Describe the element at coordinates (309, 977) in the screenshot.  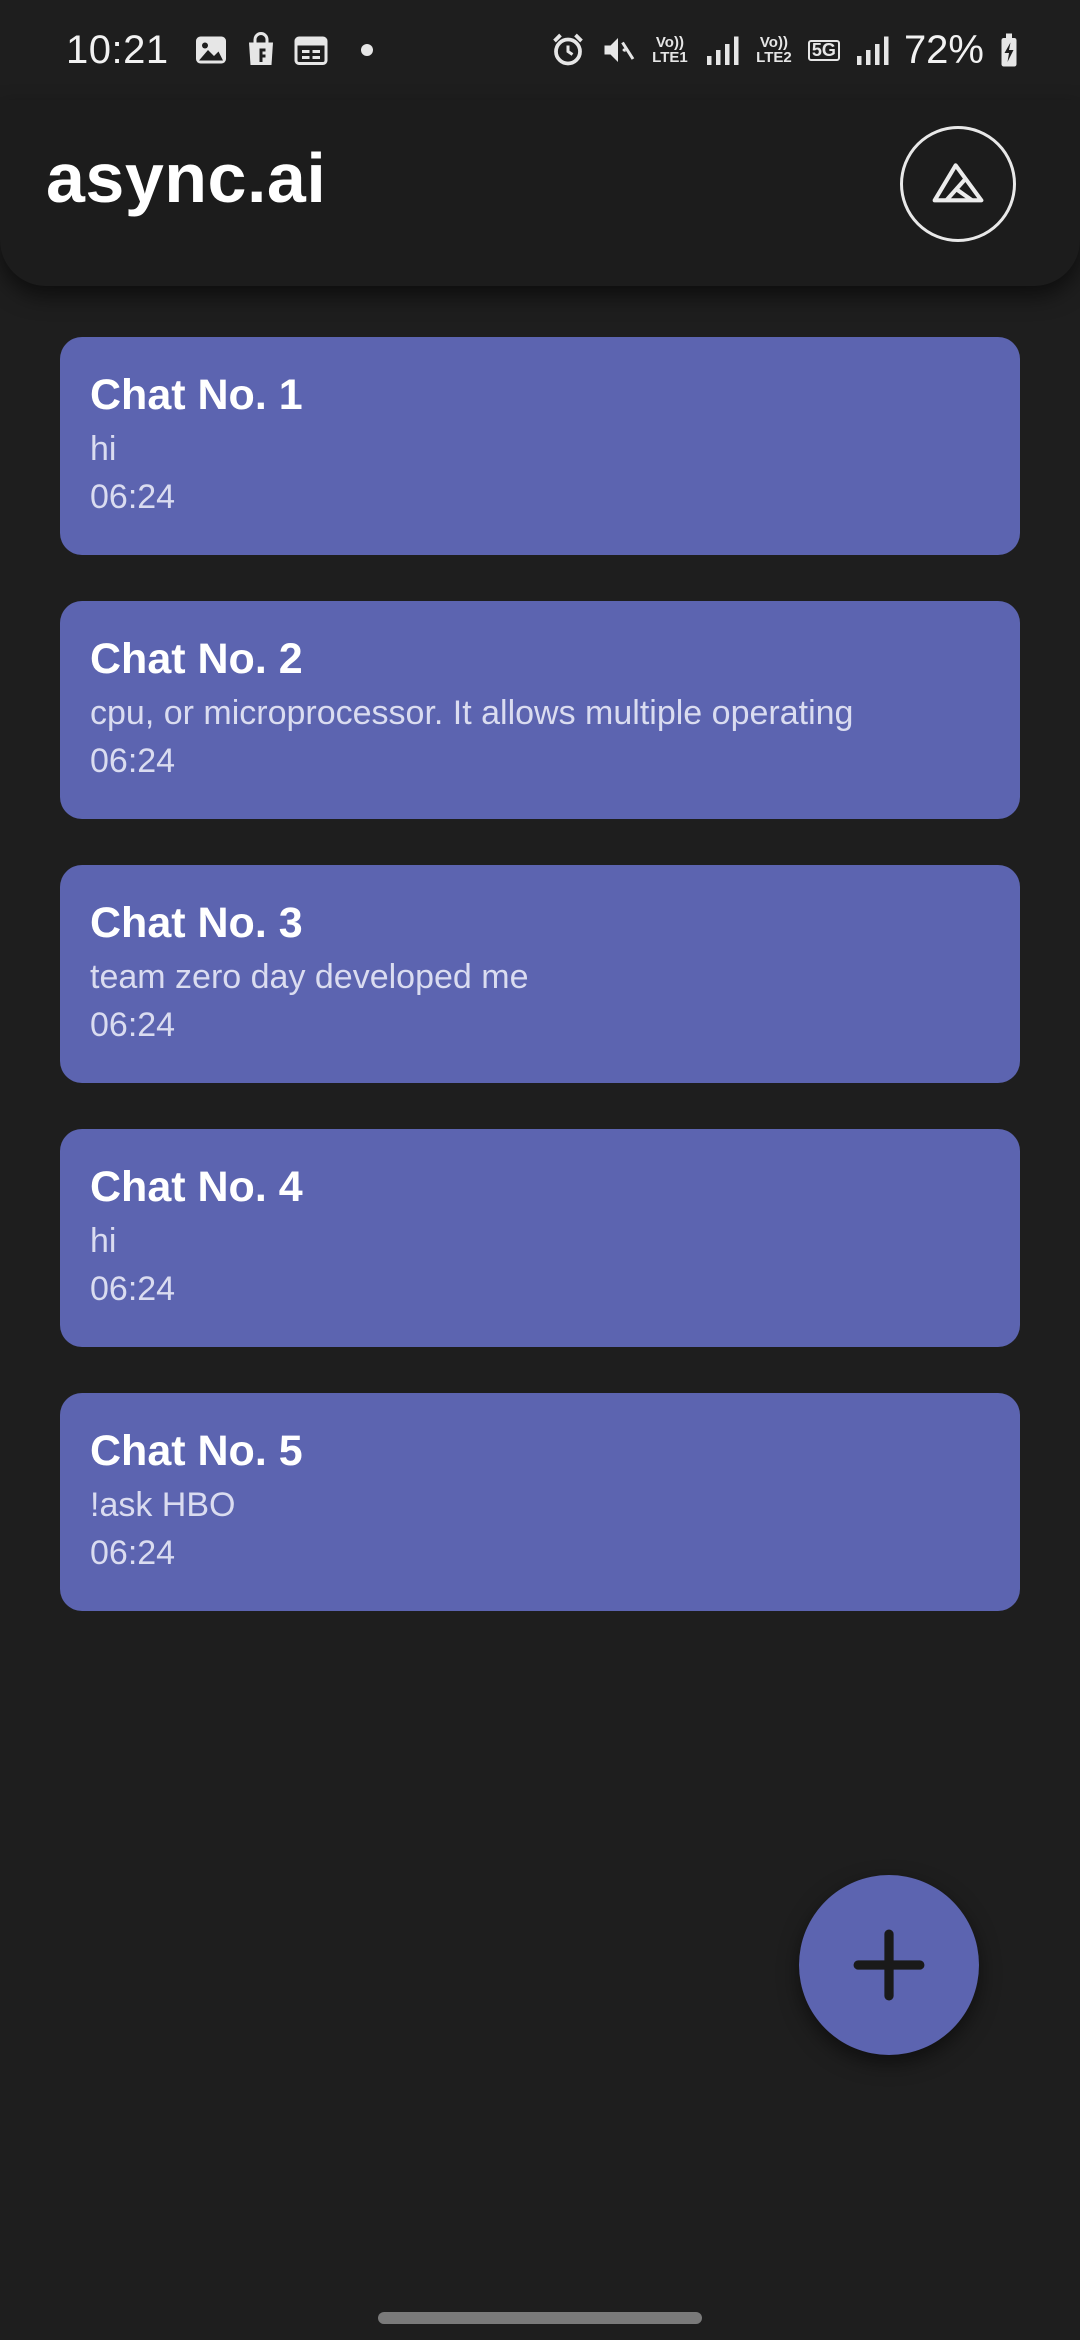
I see `chat-preview: team zero day developed me` at that location.